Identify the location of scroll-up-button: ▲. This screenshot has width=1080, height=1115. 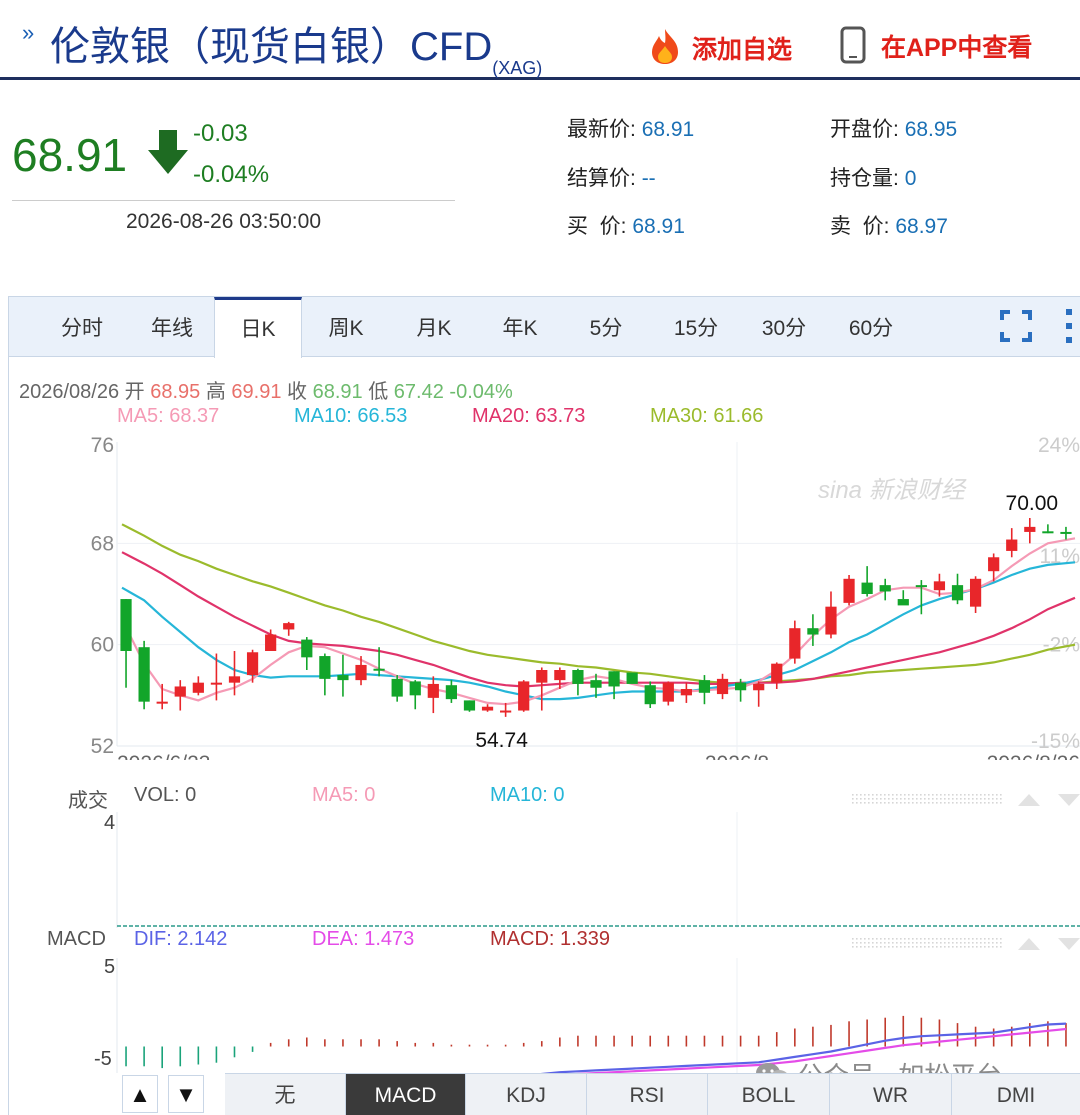
(140, 1094).